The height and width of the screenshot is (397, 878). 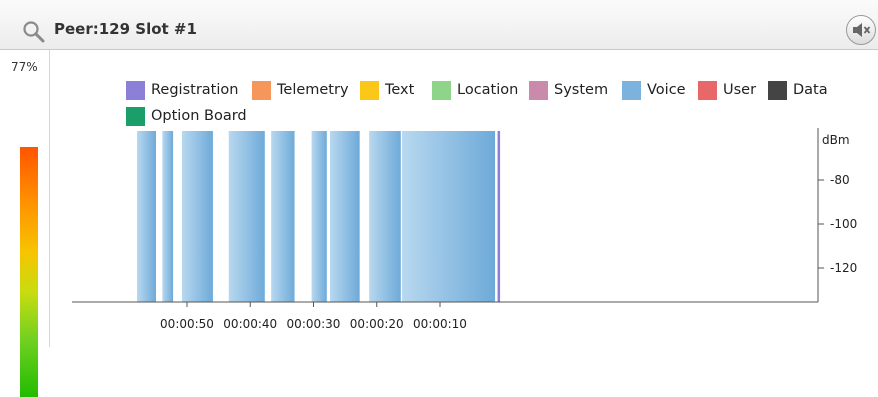 What do you see at coordinates (440, 324) in the screenshot?
I see `x-tick-label-5: 00:00:10` at bounding box center [440, 324].